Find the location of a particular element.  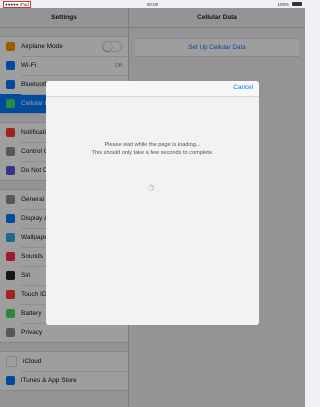

clock-label: 00:00 is located at coordinates (152, 4).